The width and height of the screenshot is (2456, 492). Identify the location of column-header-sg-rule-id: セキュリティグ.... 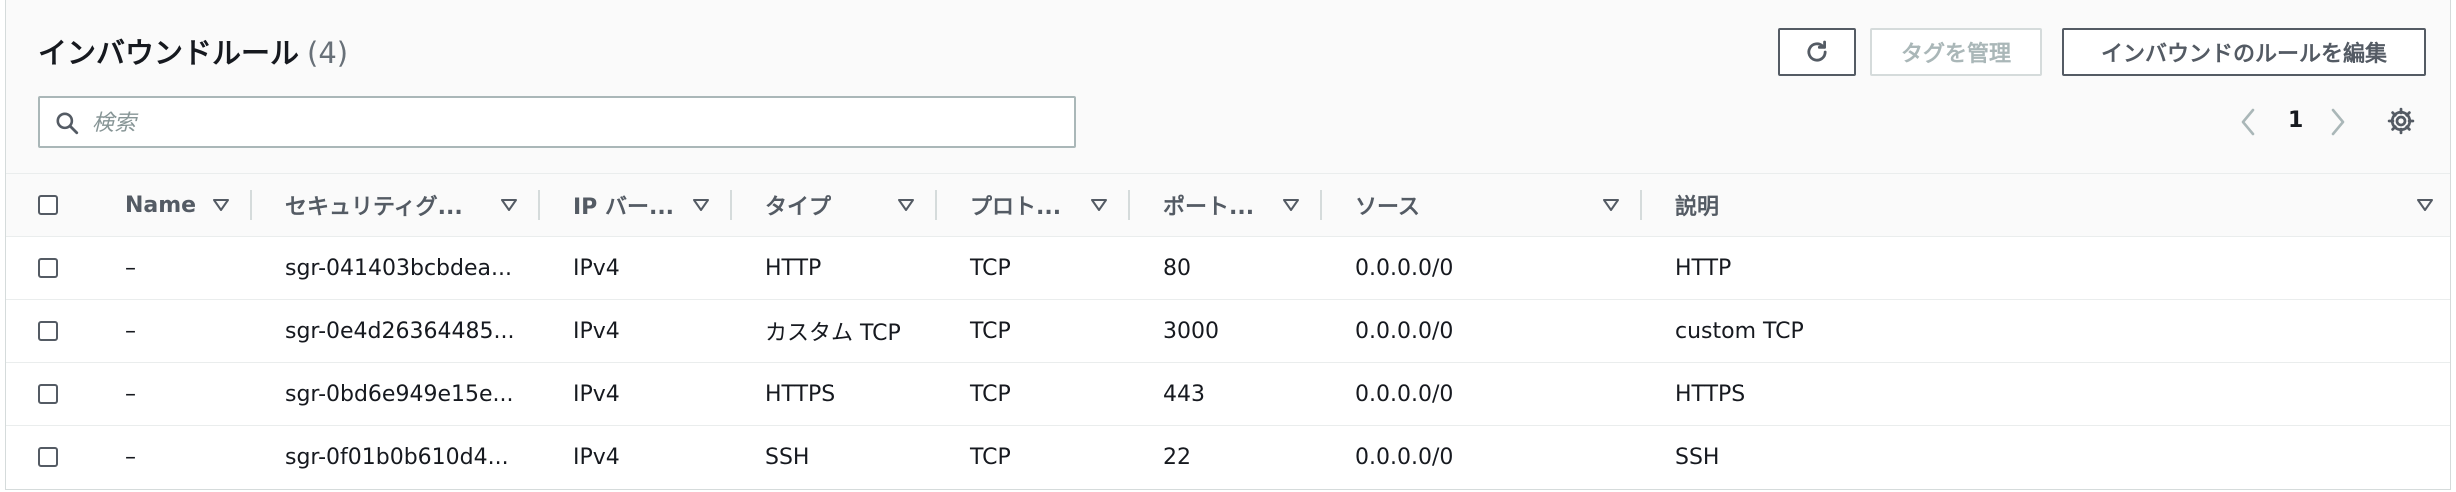
(374, 205).